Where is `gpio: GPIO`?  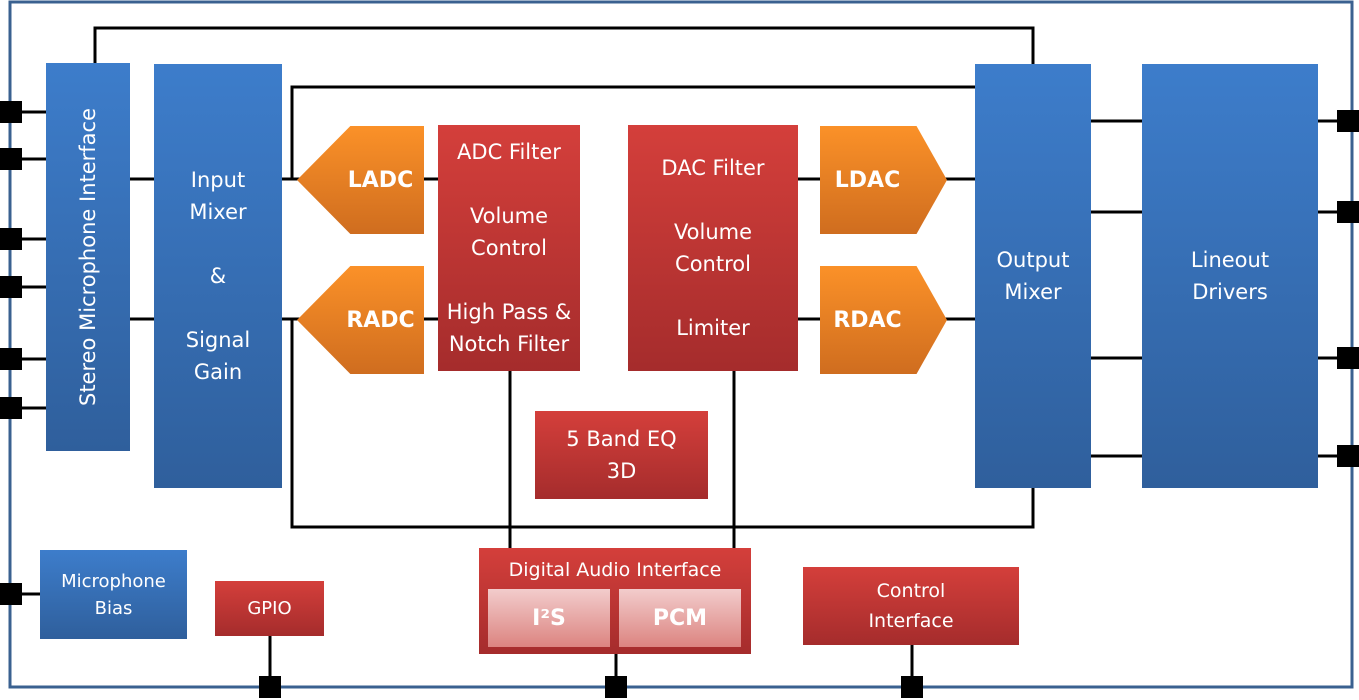 gpio: GPIO is located at coordinates (269, 608).